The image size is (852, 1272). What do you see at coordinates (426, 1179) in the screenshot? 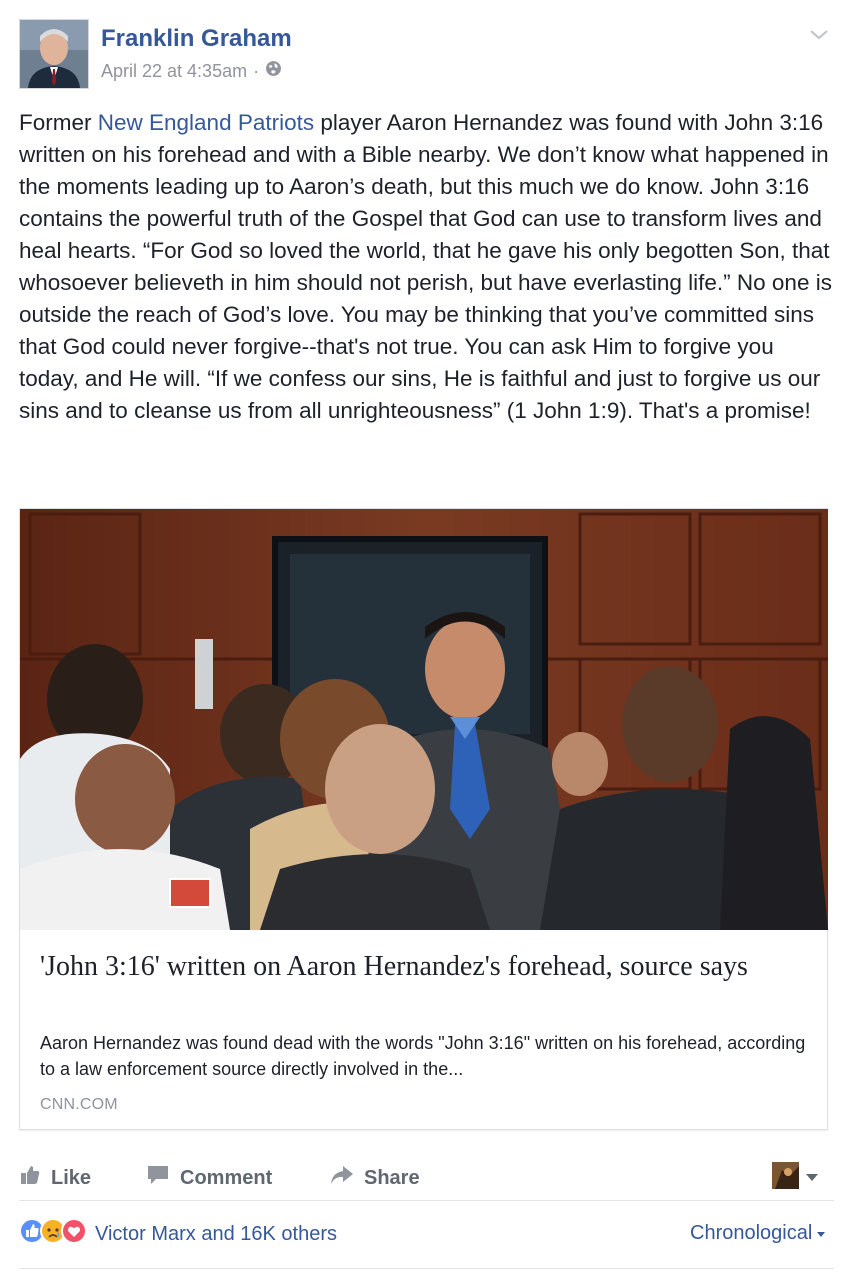
I see `post-actions-bar: Like Comment Share` at bounding box center [426, 1179].